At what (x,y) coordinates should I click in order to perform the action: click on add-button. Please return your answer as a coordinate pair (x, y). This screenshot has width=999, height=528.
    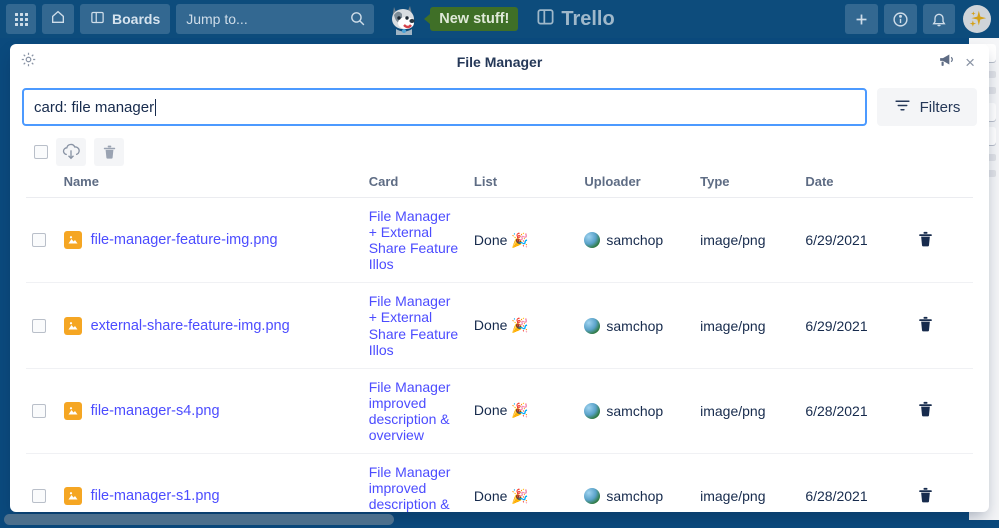
    Looking at the image, I should click on (861, 19).